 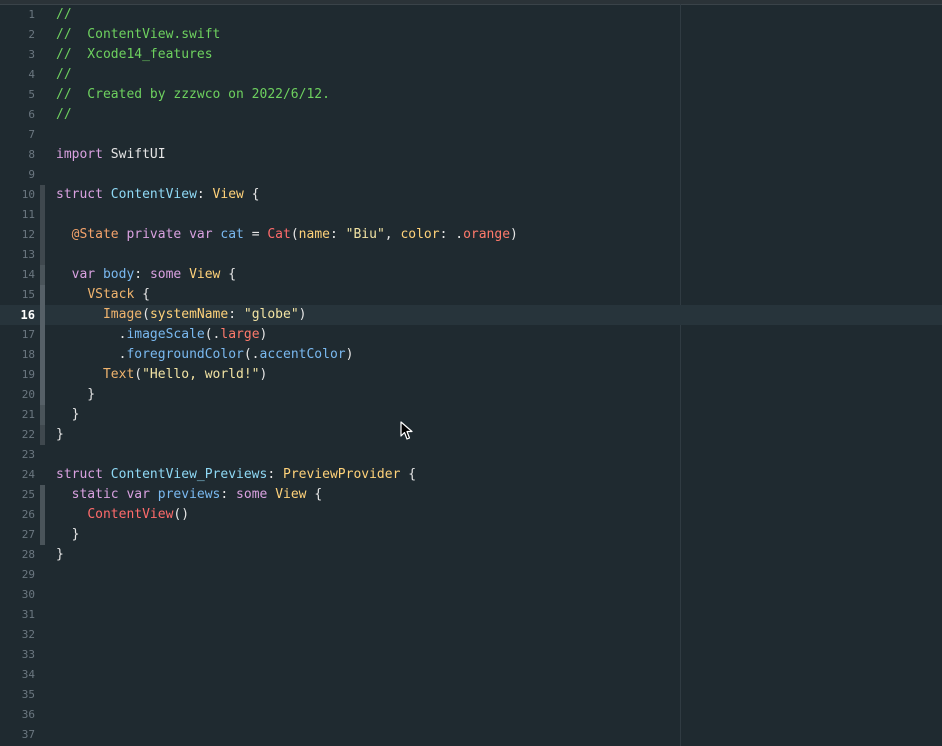 I want to click on code-token: //, so click(x=64, y=74).